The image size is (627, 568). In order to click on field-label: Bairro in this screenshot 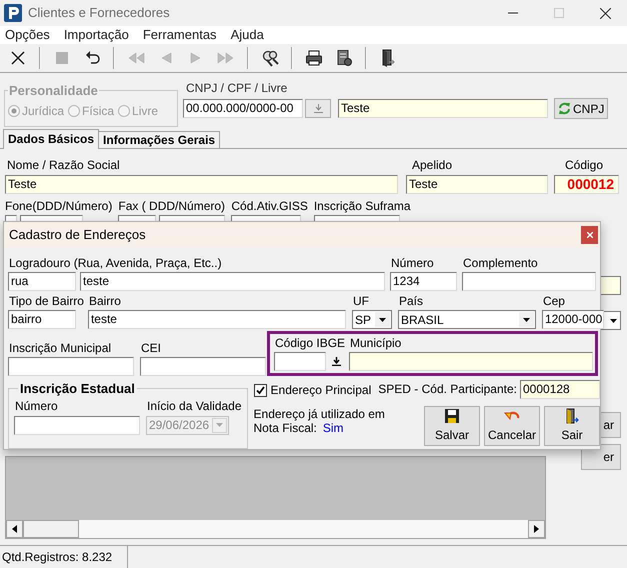, I will do `click(105, 301)`.